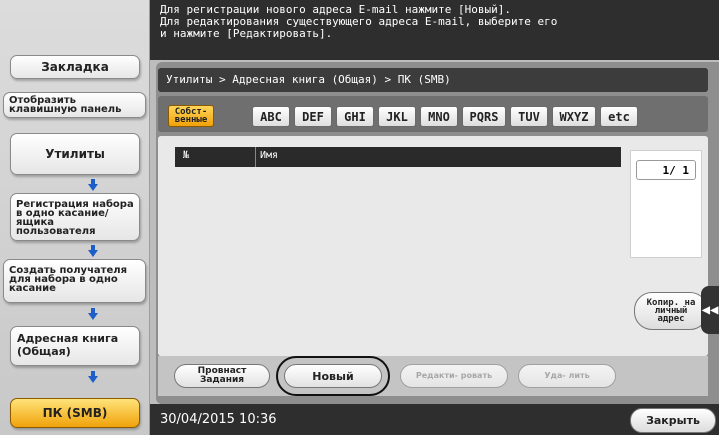 This screenshot has width=719, height=435. I want to click on index-tab-jkl: JKL, so click(397, 116).